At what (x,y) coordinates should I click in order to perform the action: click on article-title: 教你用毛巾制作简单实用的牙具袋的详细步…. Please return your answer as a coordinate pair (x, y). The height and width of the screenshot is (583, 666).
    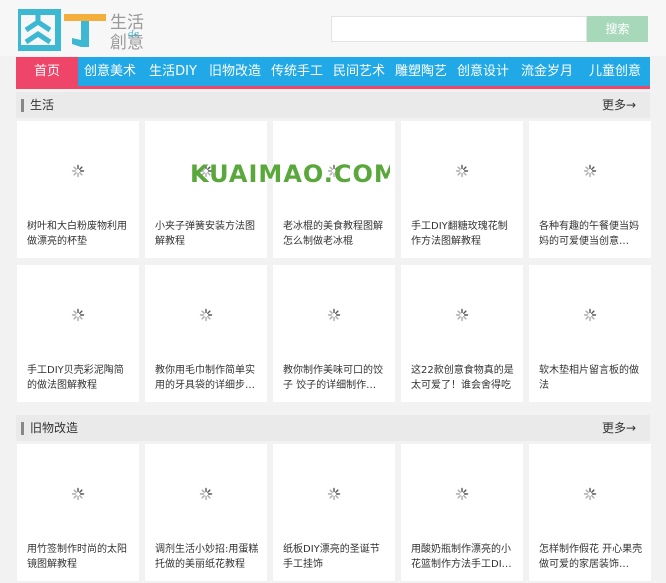
    Looking at the image, I should click on (208, 378).